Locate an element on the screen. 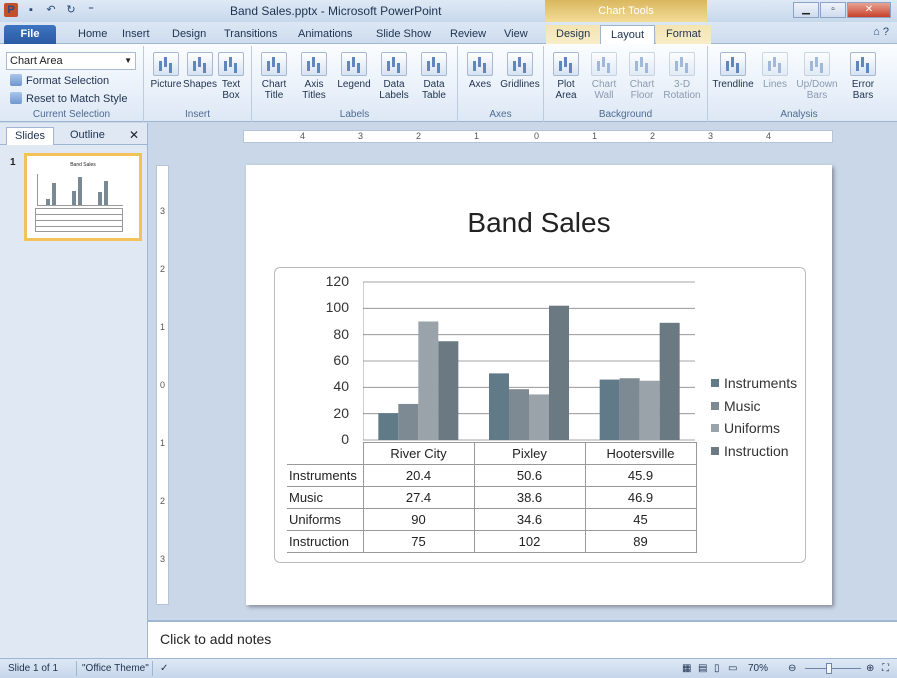 Image resolution: width=897 pixels, height=678 pixels. tab-review: Review is located at coordinates (468, 34).